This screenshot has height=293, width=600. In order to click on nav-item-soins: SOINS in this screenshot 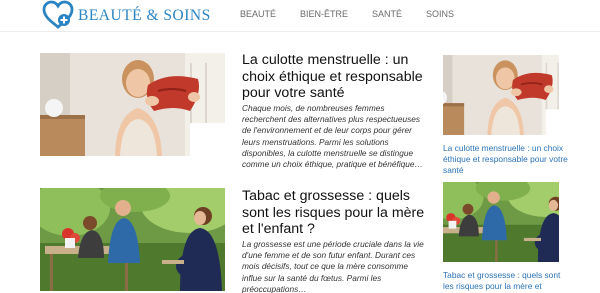, I will do `click(440, 14)`.